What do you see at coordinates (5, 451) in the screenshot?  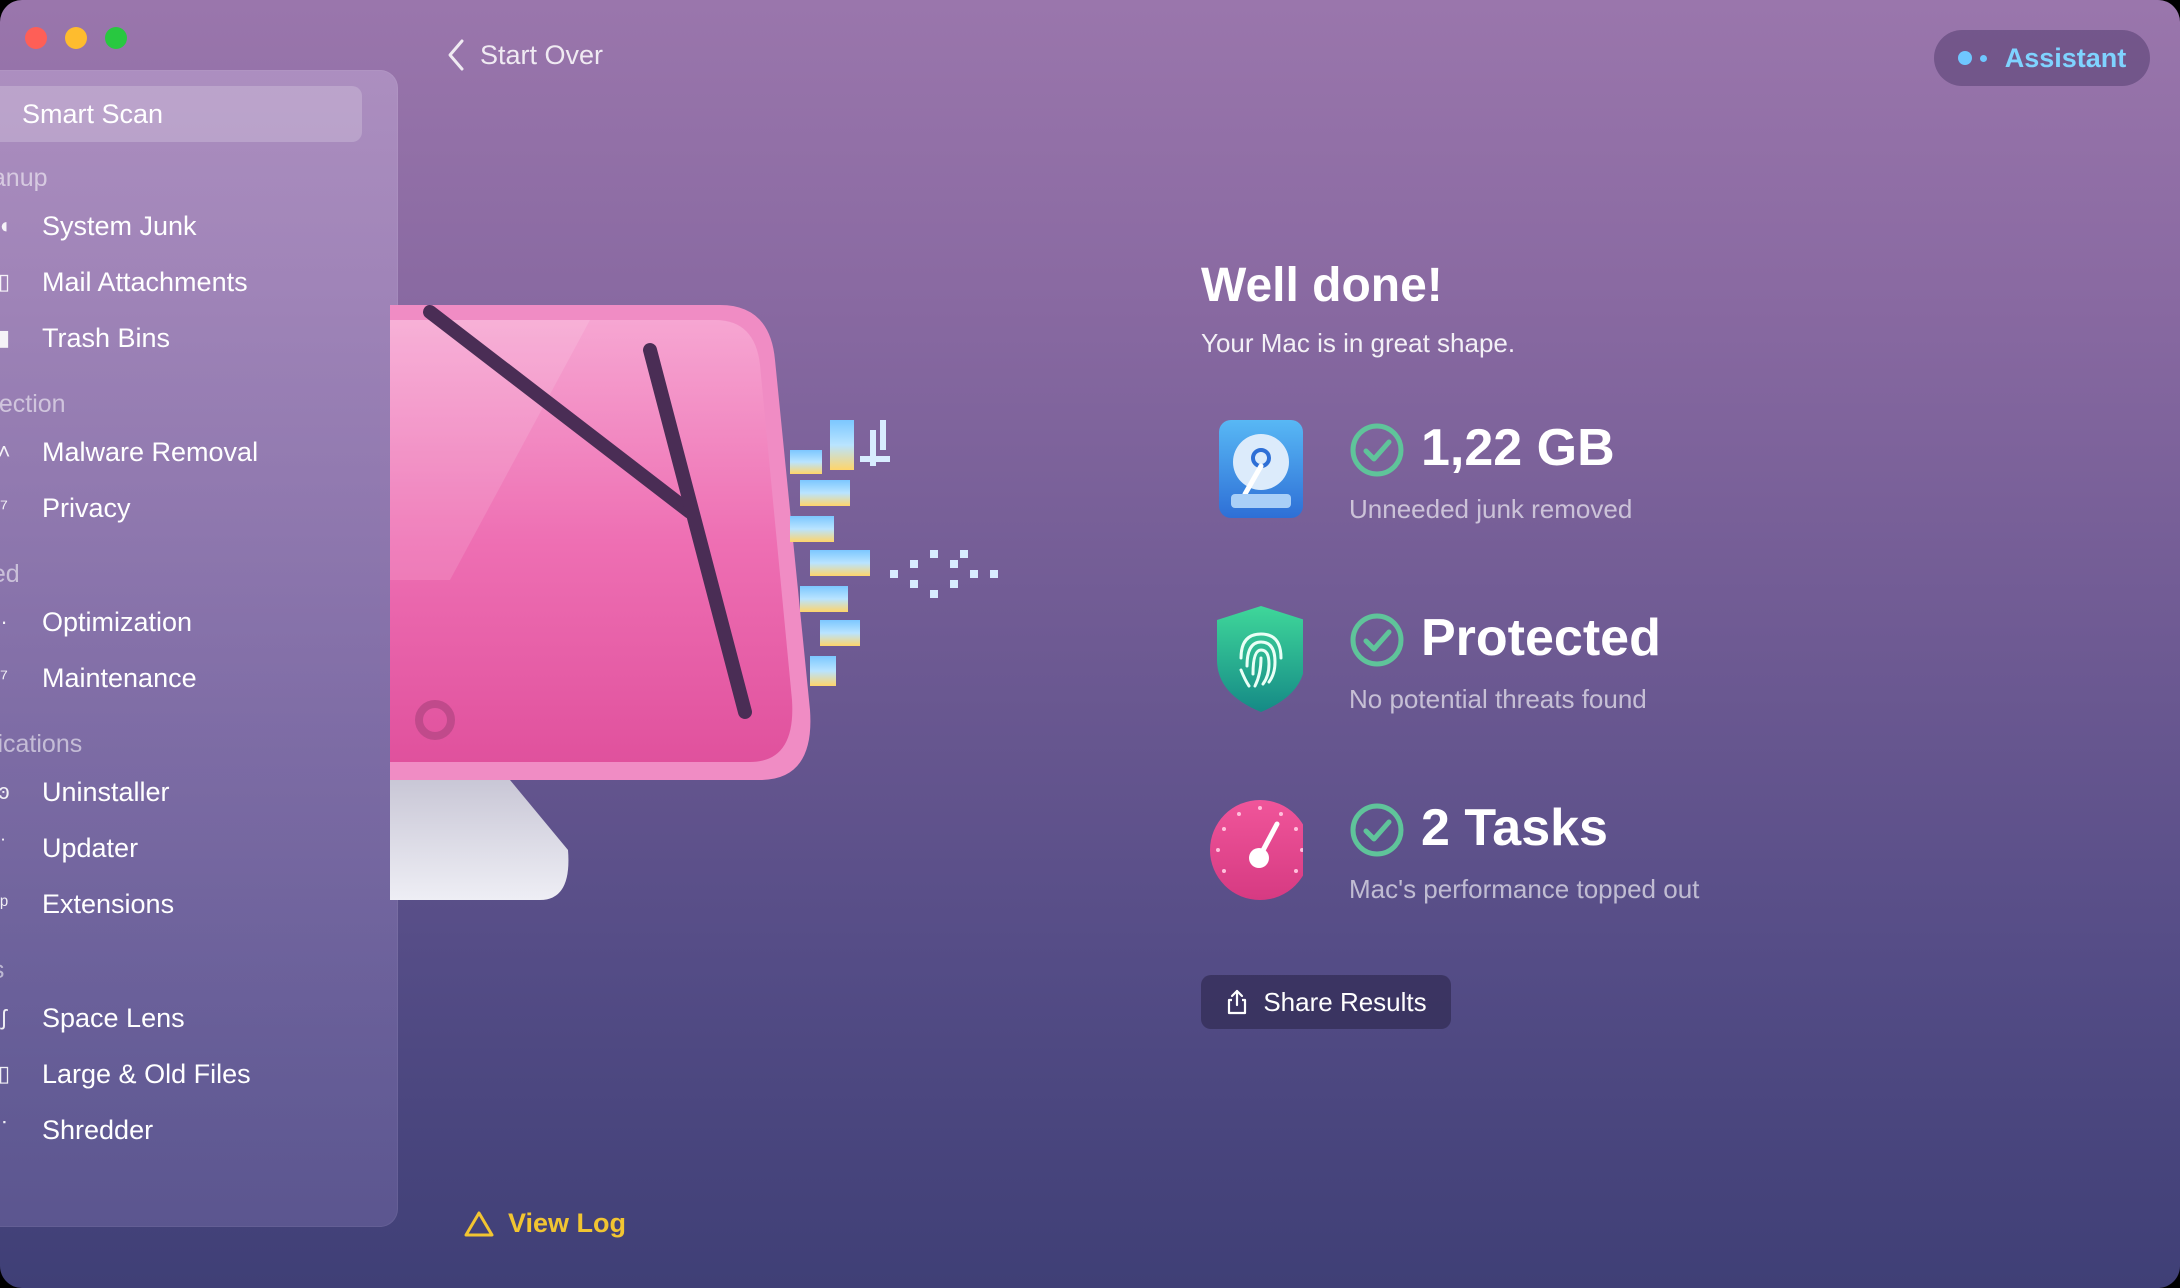 I see `malware-icon: ˄` at bounding box center [5, 451].